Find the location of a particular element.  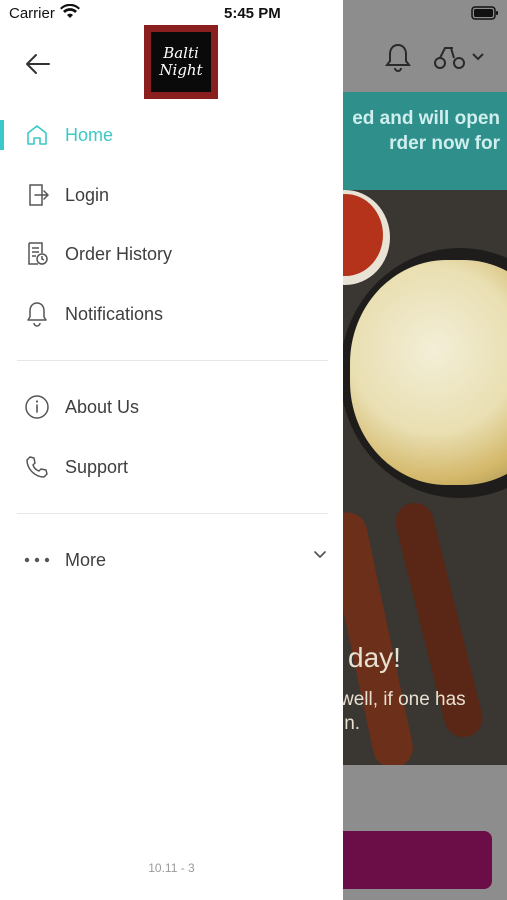

app-version: 10.11 - 3 is located at coordinates (171, 868).